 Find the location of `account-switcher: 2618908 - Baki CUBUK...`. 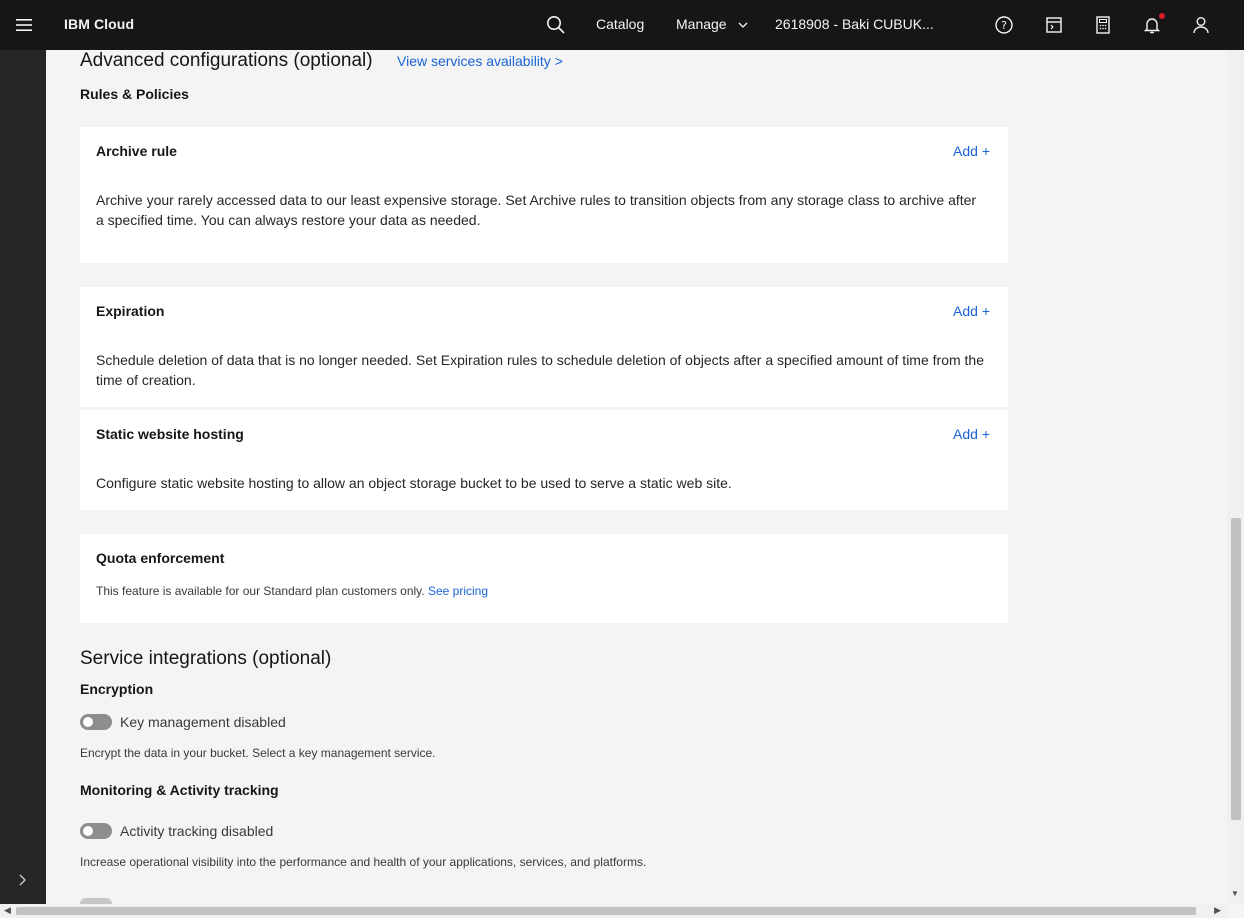

account-switcher: 2618908 - Baki CUBUK... is located at coordinates (854, 24).